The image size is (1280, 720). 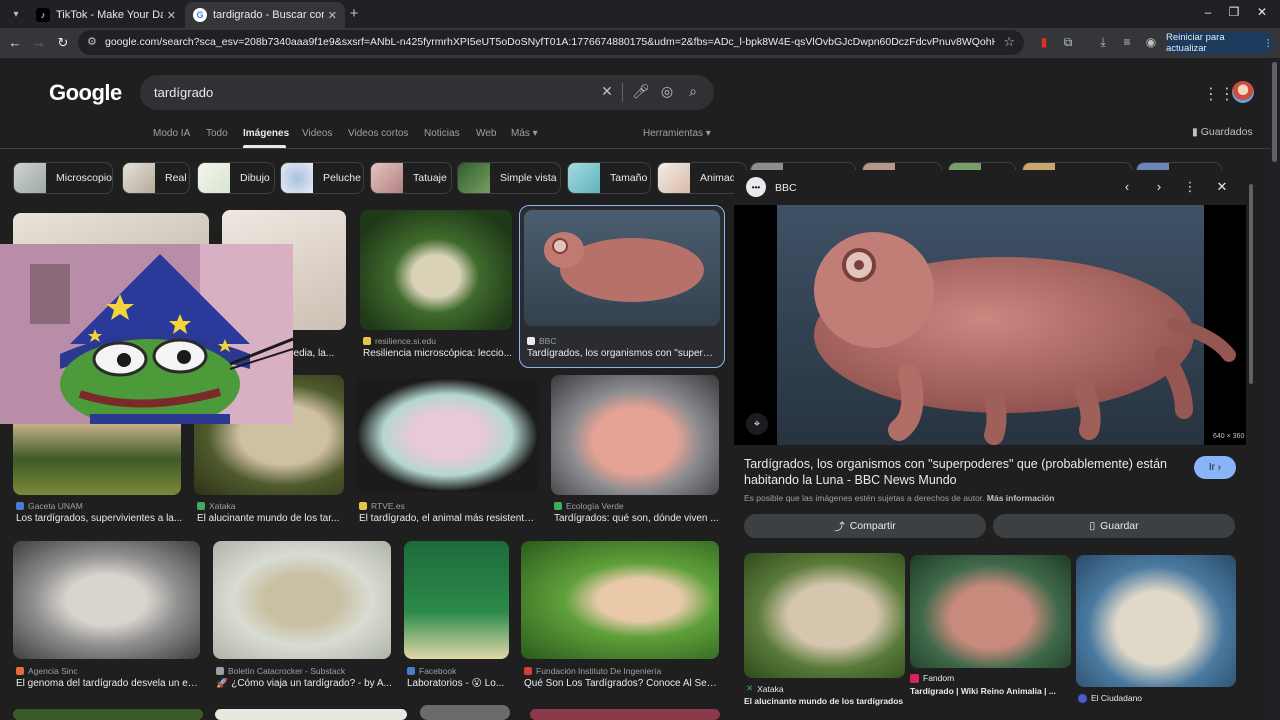 I want to click on lens-search-icon: ⌖, so click(x=757, y=424).